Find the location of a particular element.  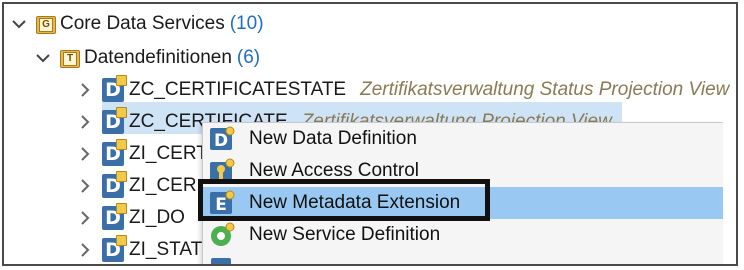

menu-item-new-data-definition: D New Data Definition is located at coordinates (463, 139).